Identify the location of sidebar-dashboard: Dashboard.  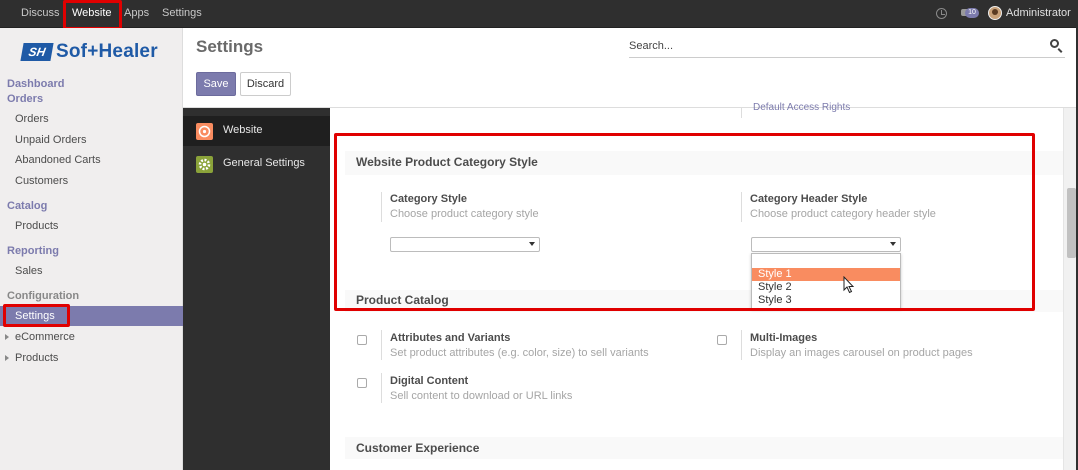
(35, 84).